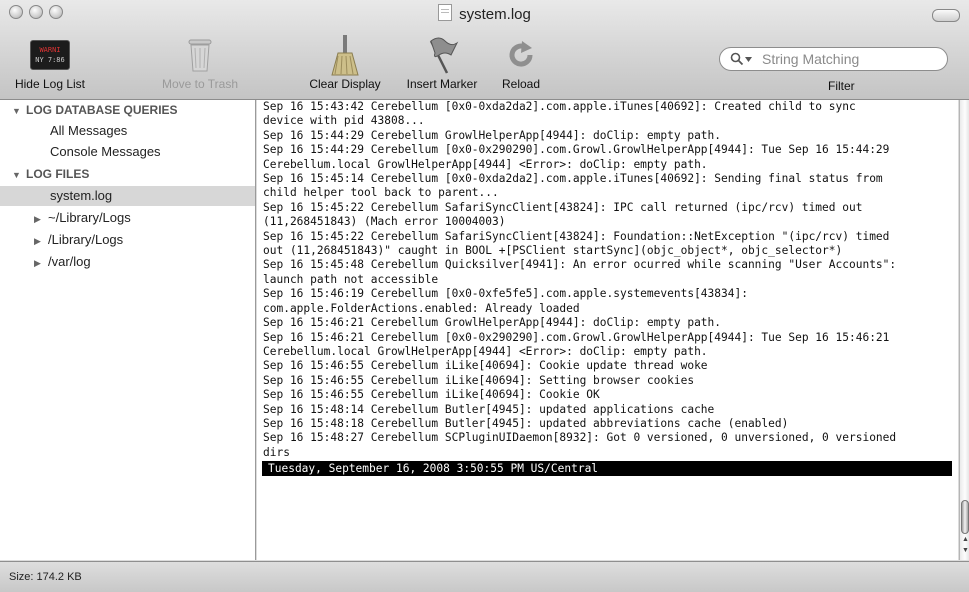  I want to click on log-size: Size: 174.2 KB, so click(45, 577).